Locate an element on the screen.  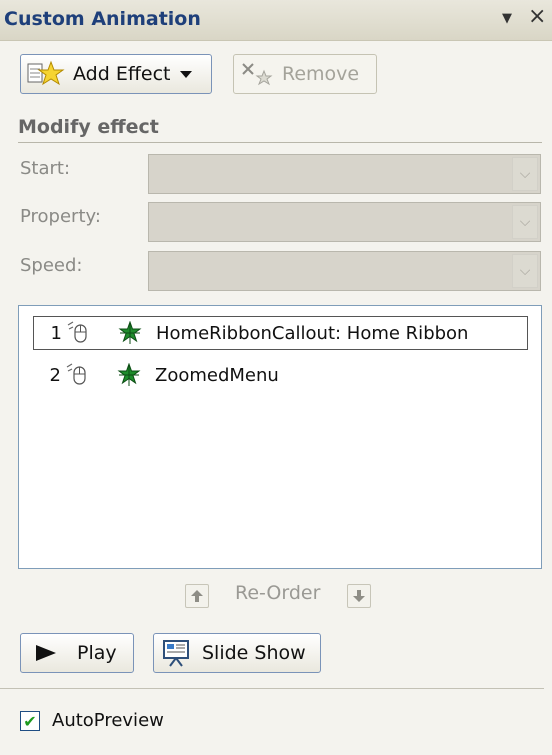
add-effect-button: Add Effect is located at coordinates (116, 74).